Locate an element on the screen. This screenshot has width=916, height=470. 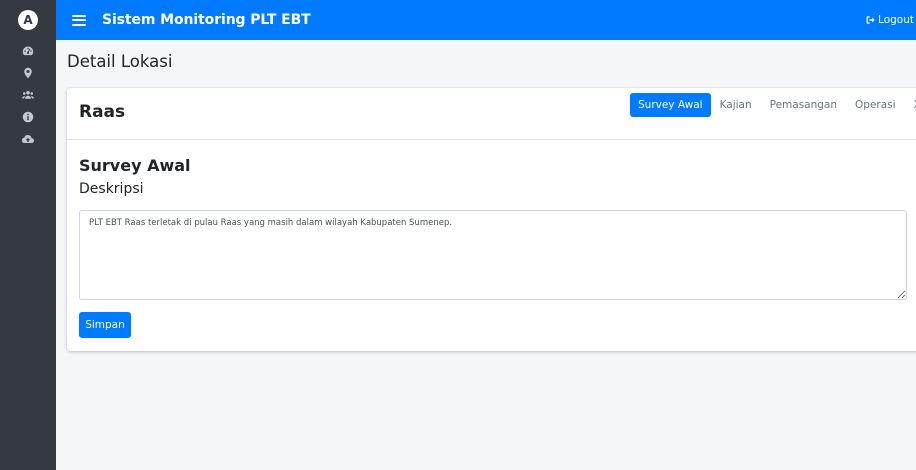
info-circle-icon is located at coordinates (28, 117).